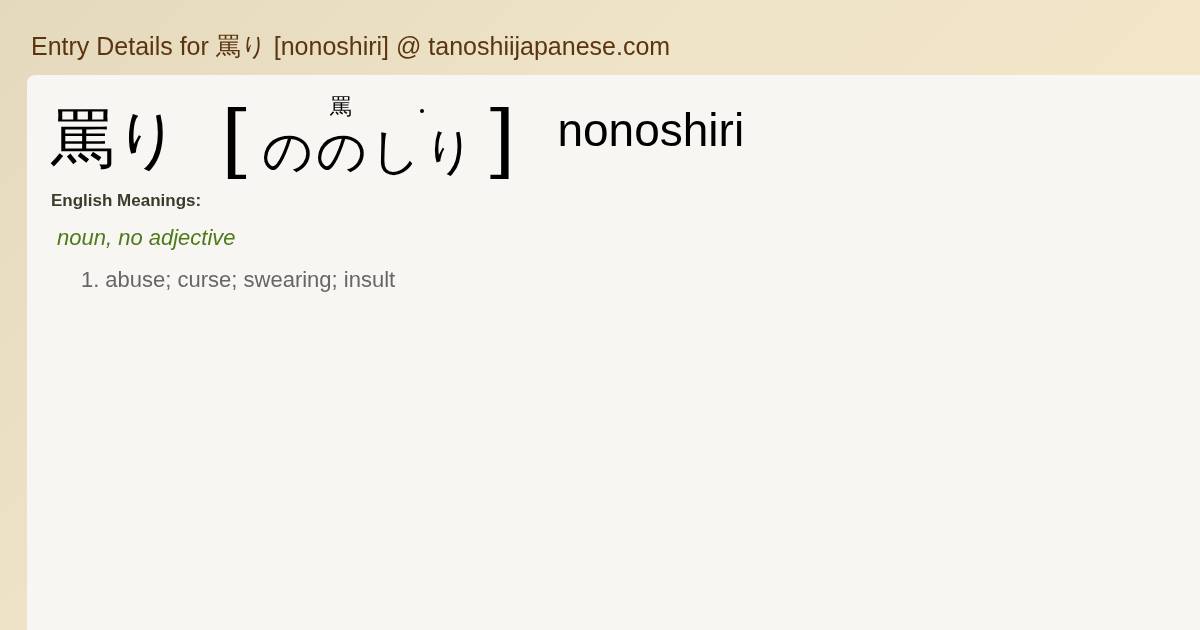 The height and width of the screenshot is (630, 1200). I want to click on bracket: [, so click(237, 141).